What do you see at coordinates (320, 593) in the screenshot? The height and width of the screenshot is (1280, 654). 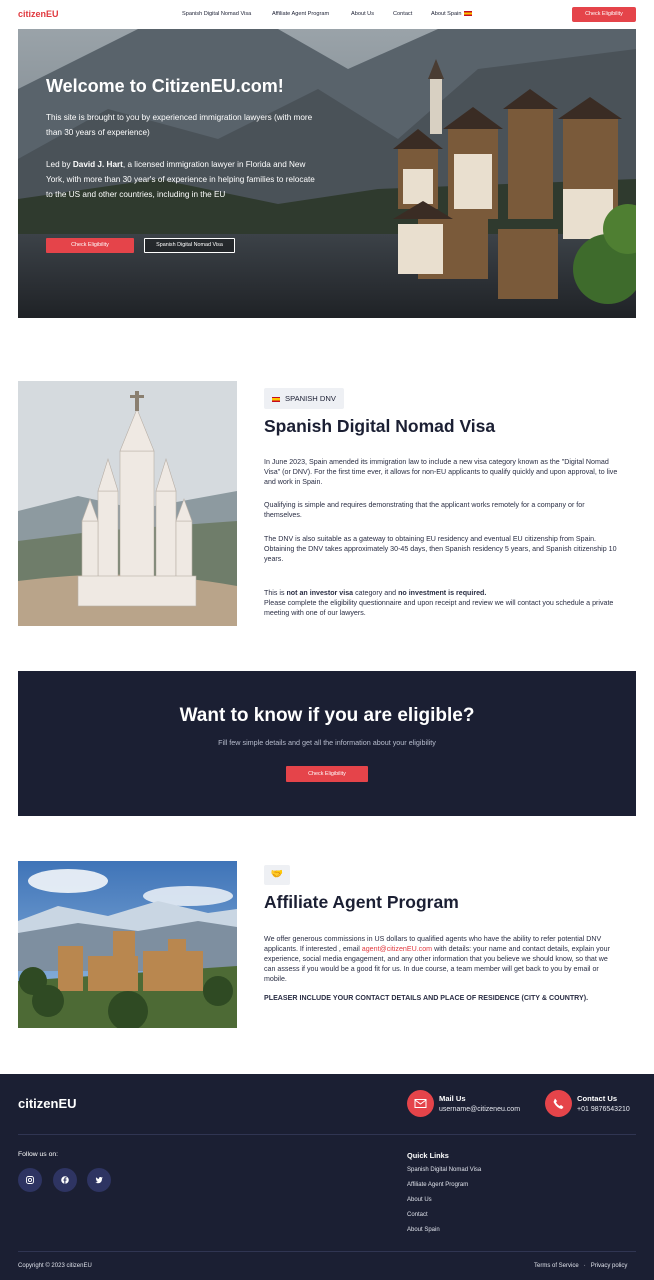 I see `dnv-p4-bold1: not an investor visa` at bounding box center [320, 593].